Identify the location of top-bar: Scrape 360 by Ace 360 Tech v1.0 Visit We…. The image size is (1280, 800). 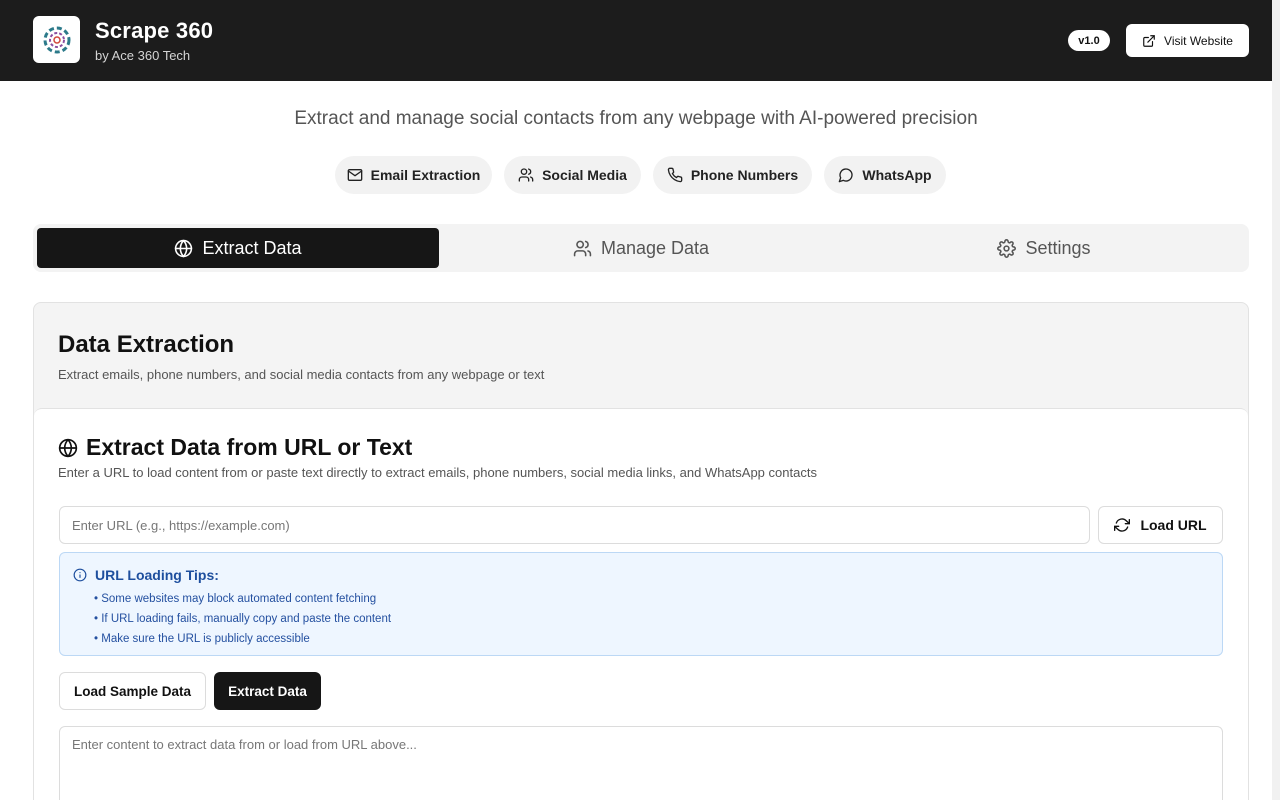
(636, 40).